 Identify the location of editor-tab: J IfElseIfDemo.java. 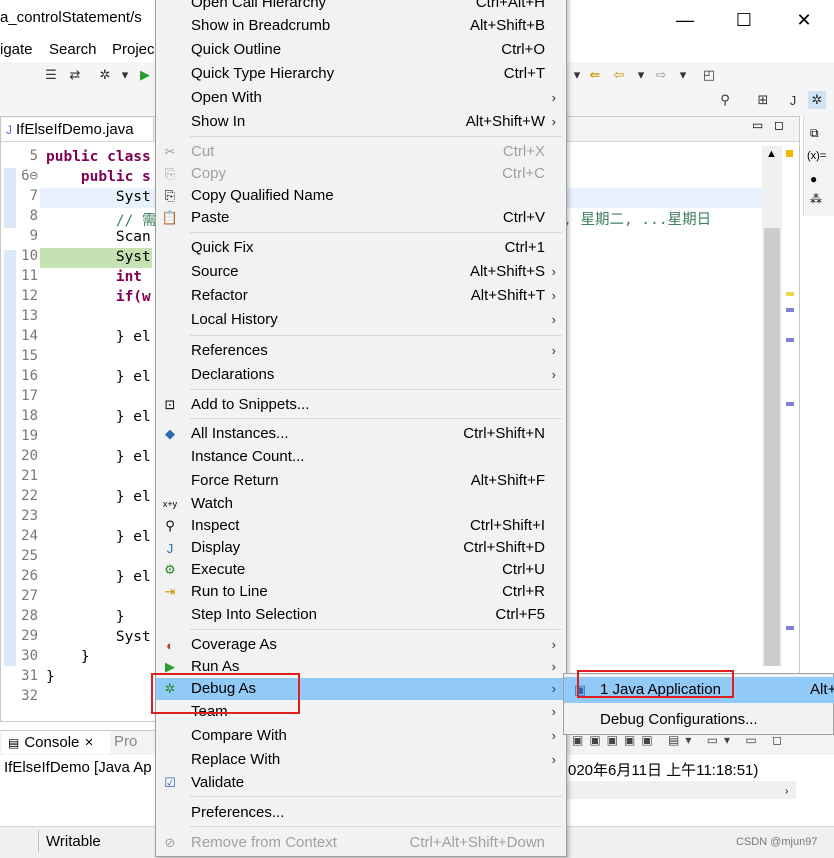
(78, 129).